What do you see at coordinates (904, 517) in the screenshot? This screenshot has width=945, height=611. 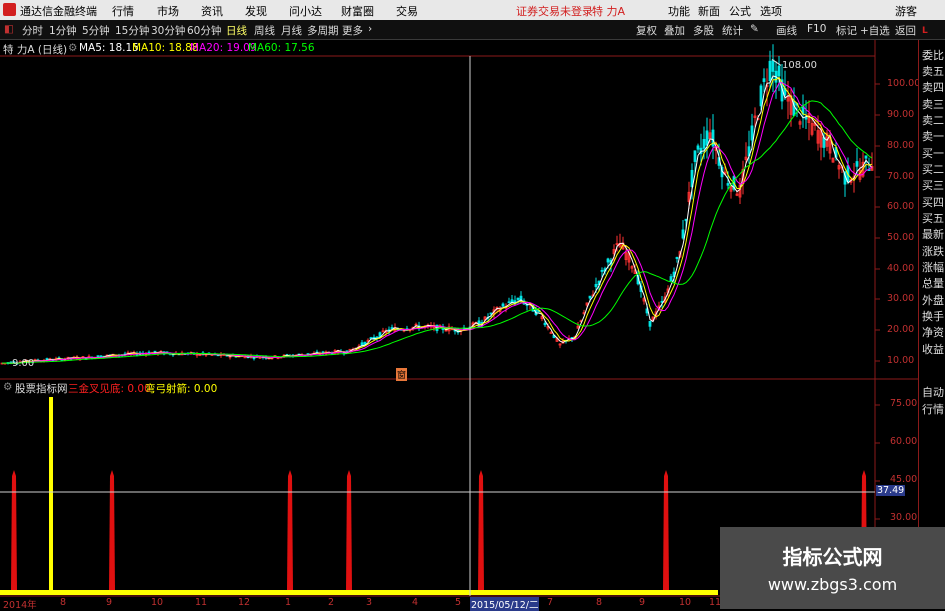 I see `indicator-tick: 30.00` at bounding box center [904, 517].